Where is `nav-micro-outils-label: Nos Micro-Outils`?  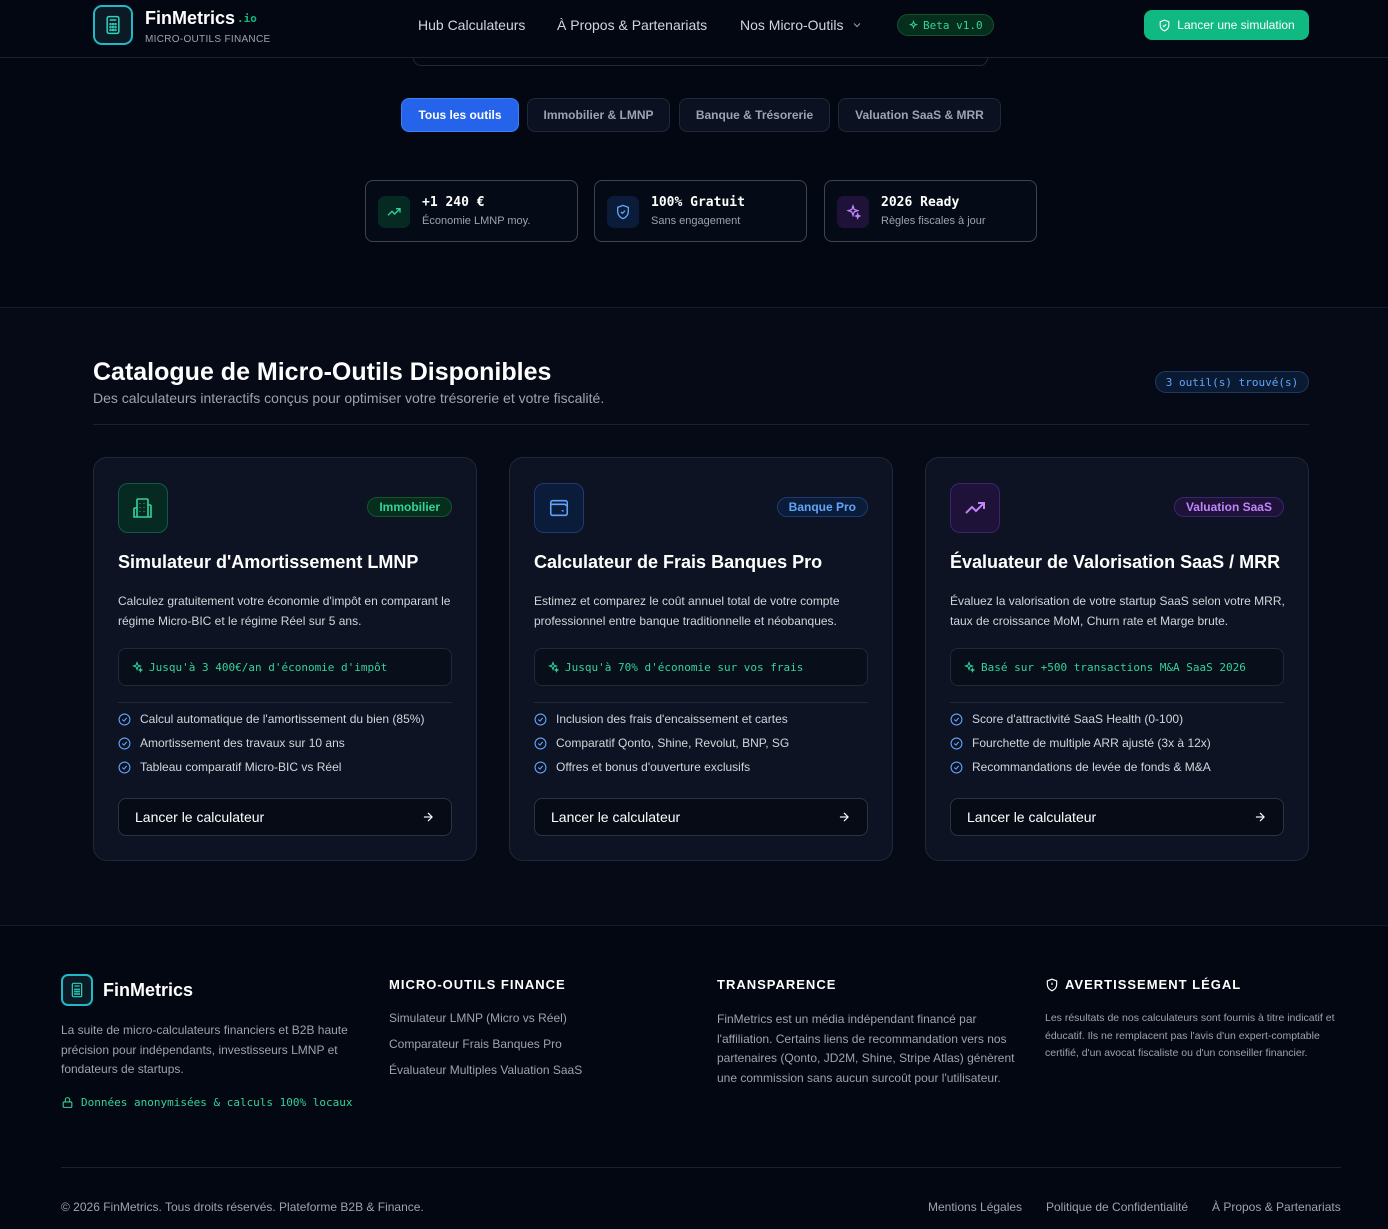
nav-micro-outils-label: Nos Micro-Outils is located at coordinates (792, 25).